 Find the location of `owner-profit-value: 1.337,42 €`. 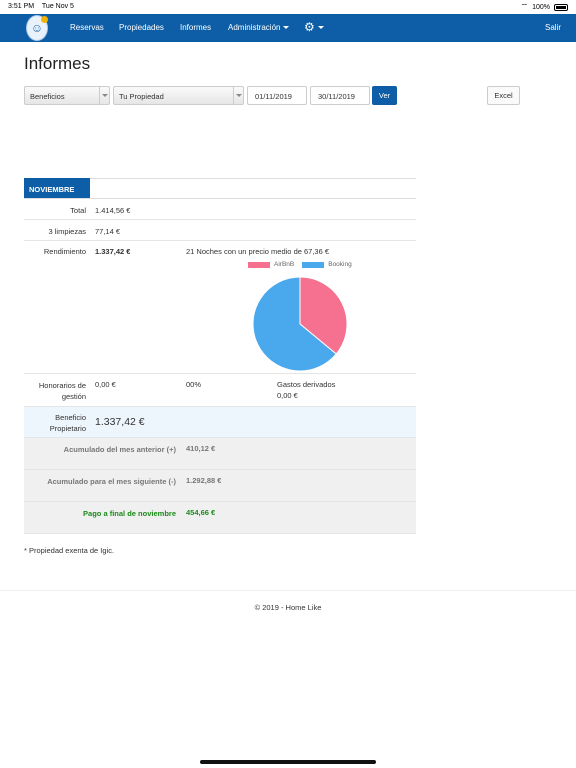

owner-profit-value: 1.337,42 € is located at coordinates (120, 422).